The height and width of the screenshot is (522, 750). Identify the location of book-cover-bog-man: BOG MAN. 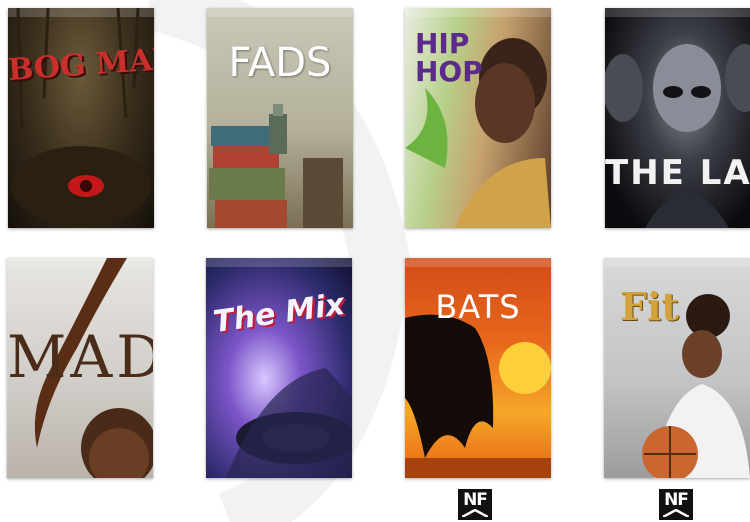
(81, 118).